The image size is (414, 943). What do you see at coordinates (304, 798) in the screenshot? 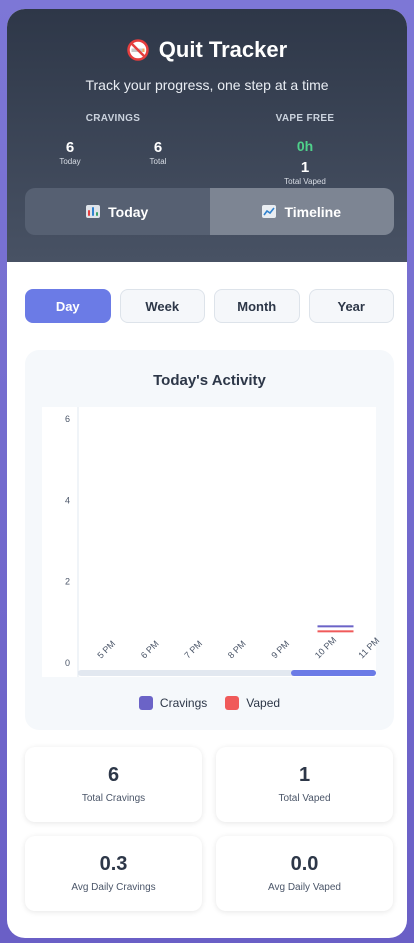
I see `total-vaped-caption: Total Vaped` at bounding box center [304, 798].